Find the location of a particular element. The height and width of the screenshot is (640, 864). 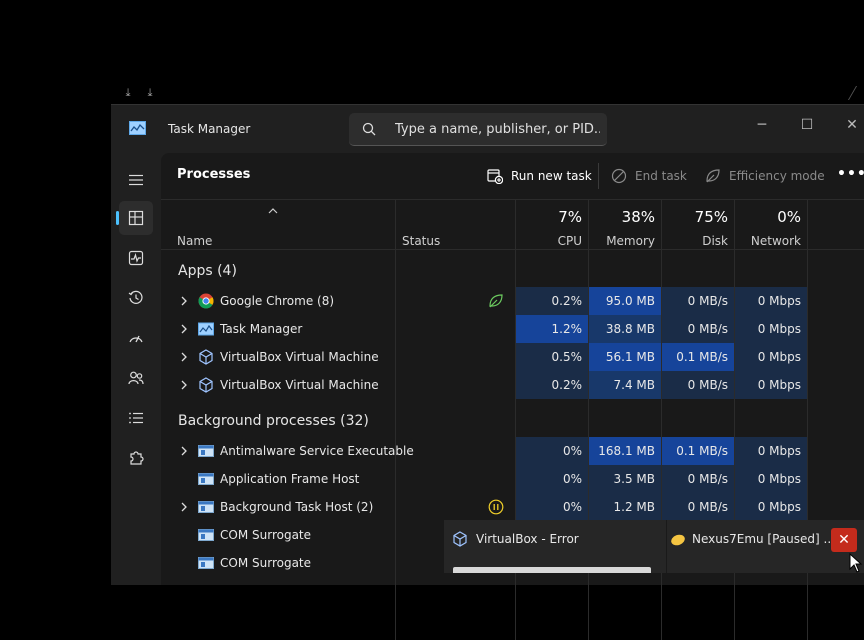

search-icon is located at coordinates (369, 129).